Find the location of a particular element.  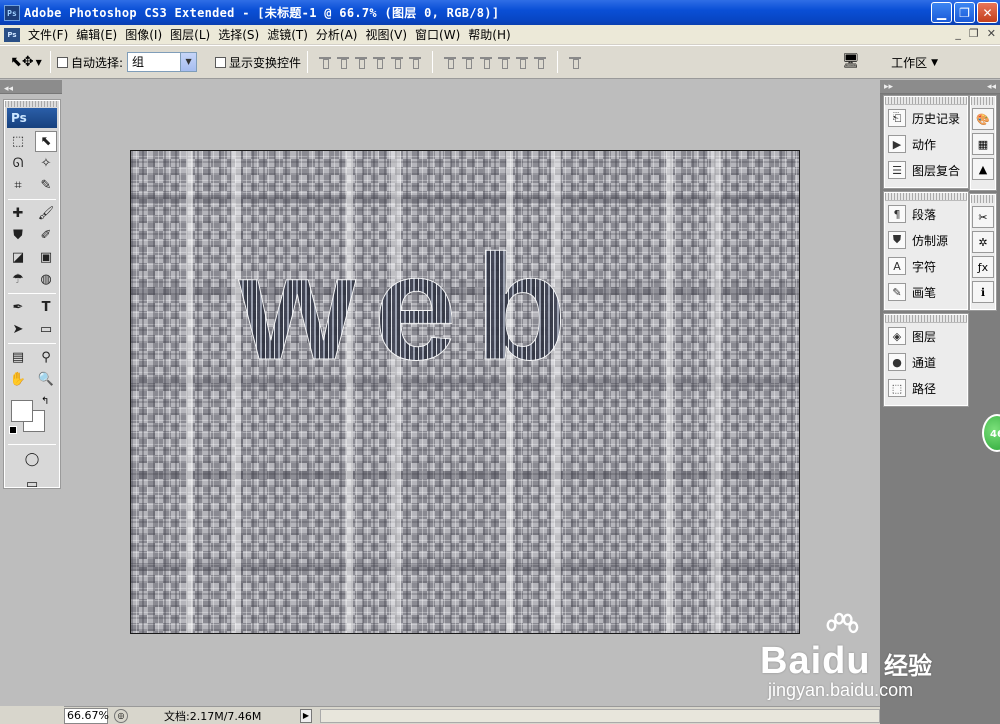

distribute-left-icon is located at coordinates (504, 62).